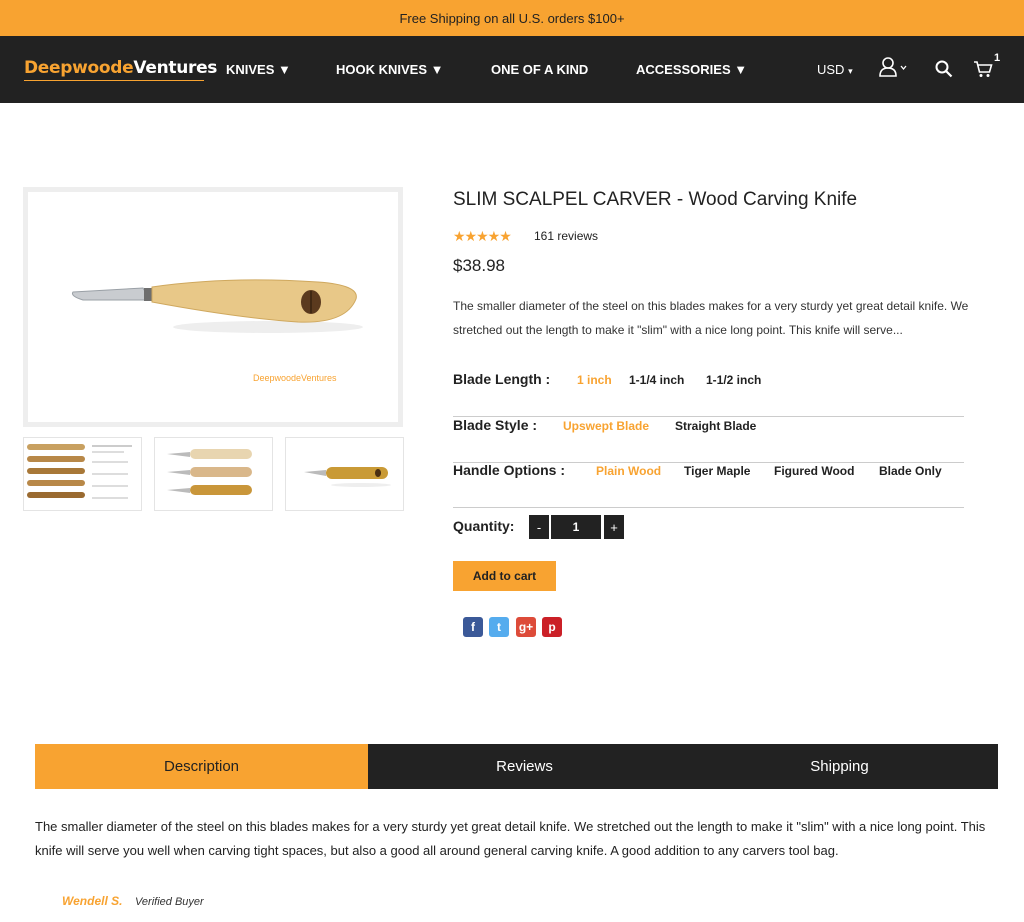  I want to click on nav-item-one-of-a-kind: ONE OF A KIND, so click(539, 69).